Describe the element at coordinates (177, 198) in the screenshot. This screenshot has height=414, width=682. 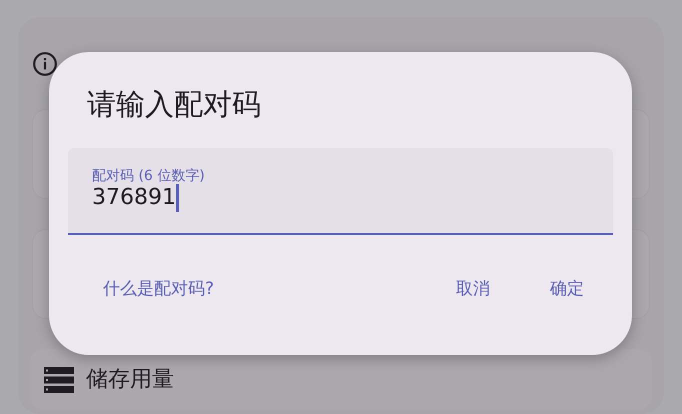
I see `text-cursor` at that location.